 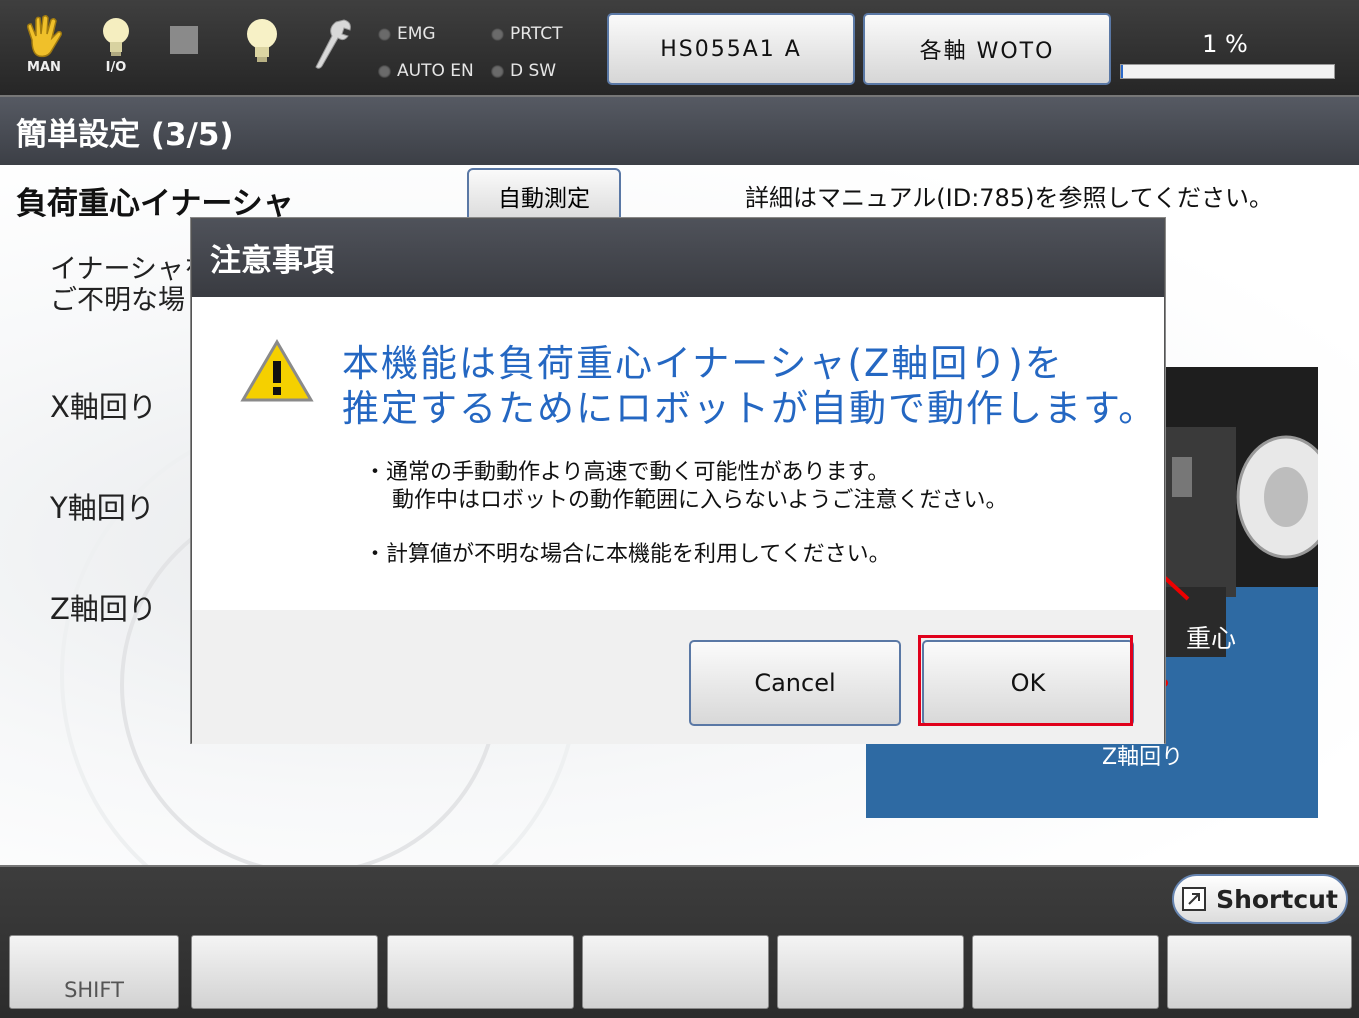 What do you see at coordinates (103, 407) in the screenshot?
I see `x-axis-label: X軸回り` at bounding box center [103, 407].